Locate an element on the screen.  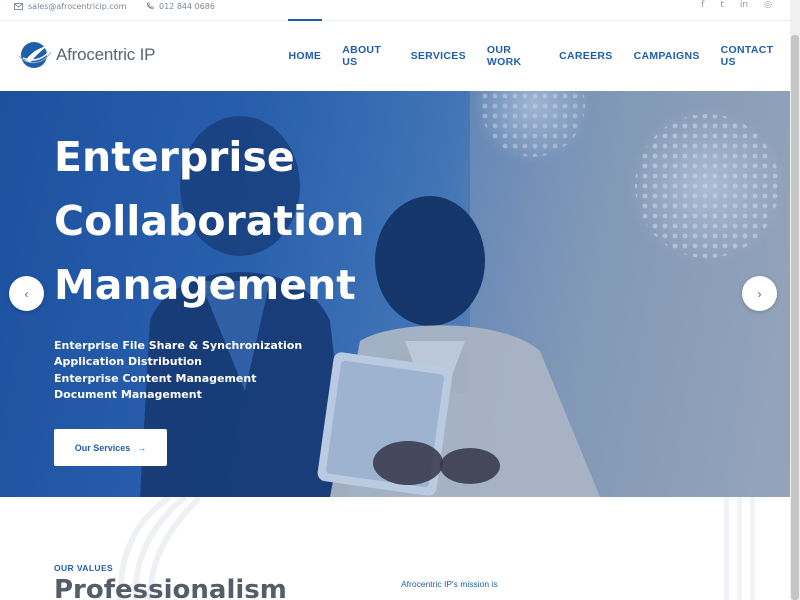
instagram-icon: ◎ is located at coordinates (768, 5).